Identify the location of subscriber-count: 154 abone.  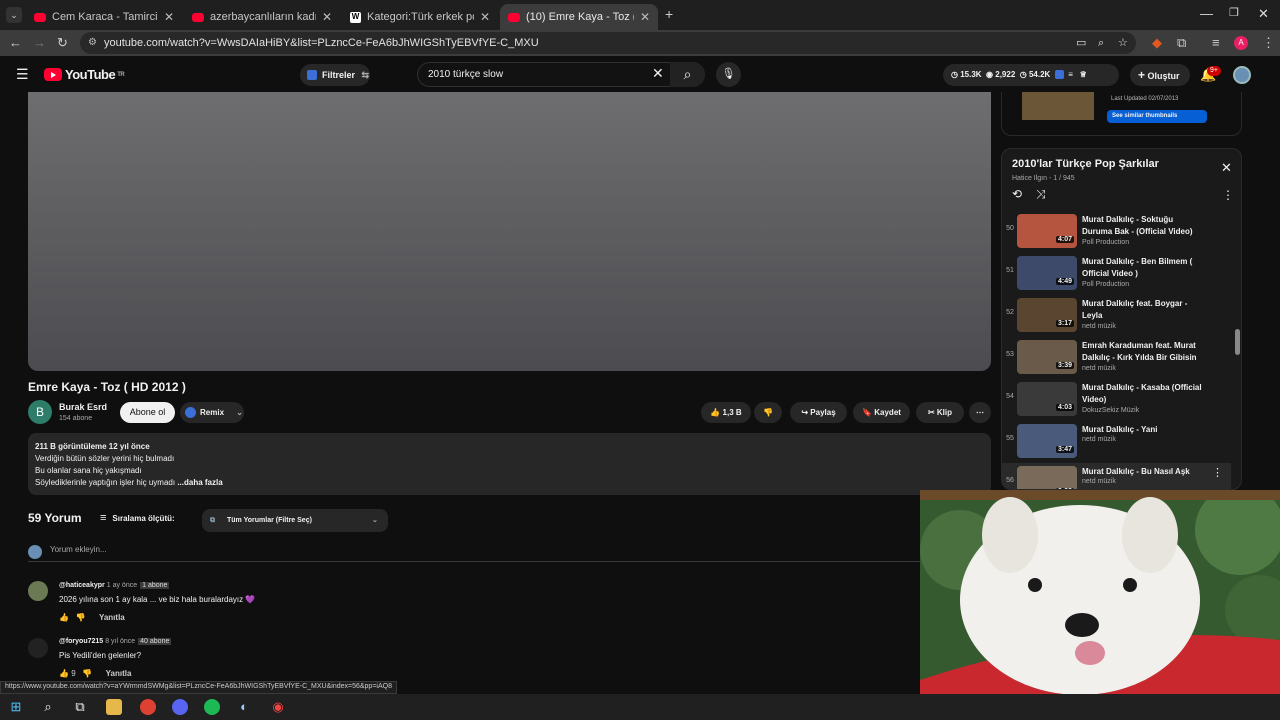
(76, 418).